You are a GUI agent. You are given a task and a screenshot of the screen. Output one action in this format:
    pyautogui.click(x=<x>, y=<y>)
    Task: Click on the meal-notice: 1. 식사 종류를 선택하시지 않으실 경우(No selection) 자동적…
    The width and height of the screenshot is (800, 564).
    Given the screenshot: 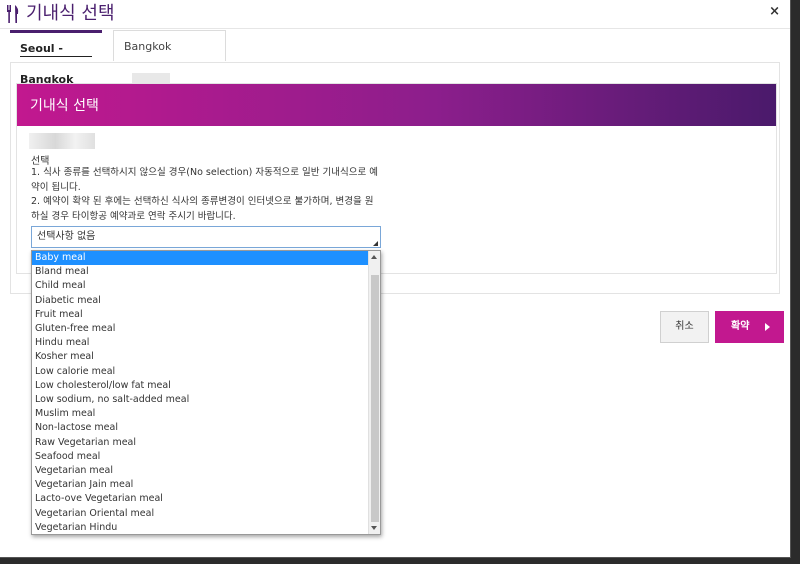 What is the action you would take?
    pyautogui.click(x=206, y=195)
    